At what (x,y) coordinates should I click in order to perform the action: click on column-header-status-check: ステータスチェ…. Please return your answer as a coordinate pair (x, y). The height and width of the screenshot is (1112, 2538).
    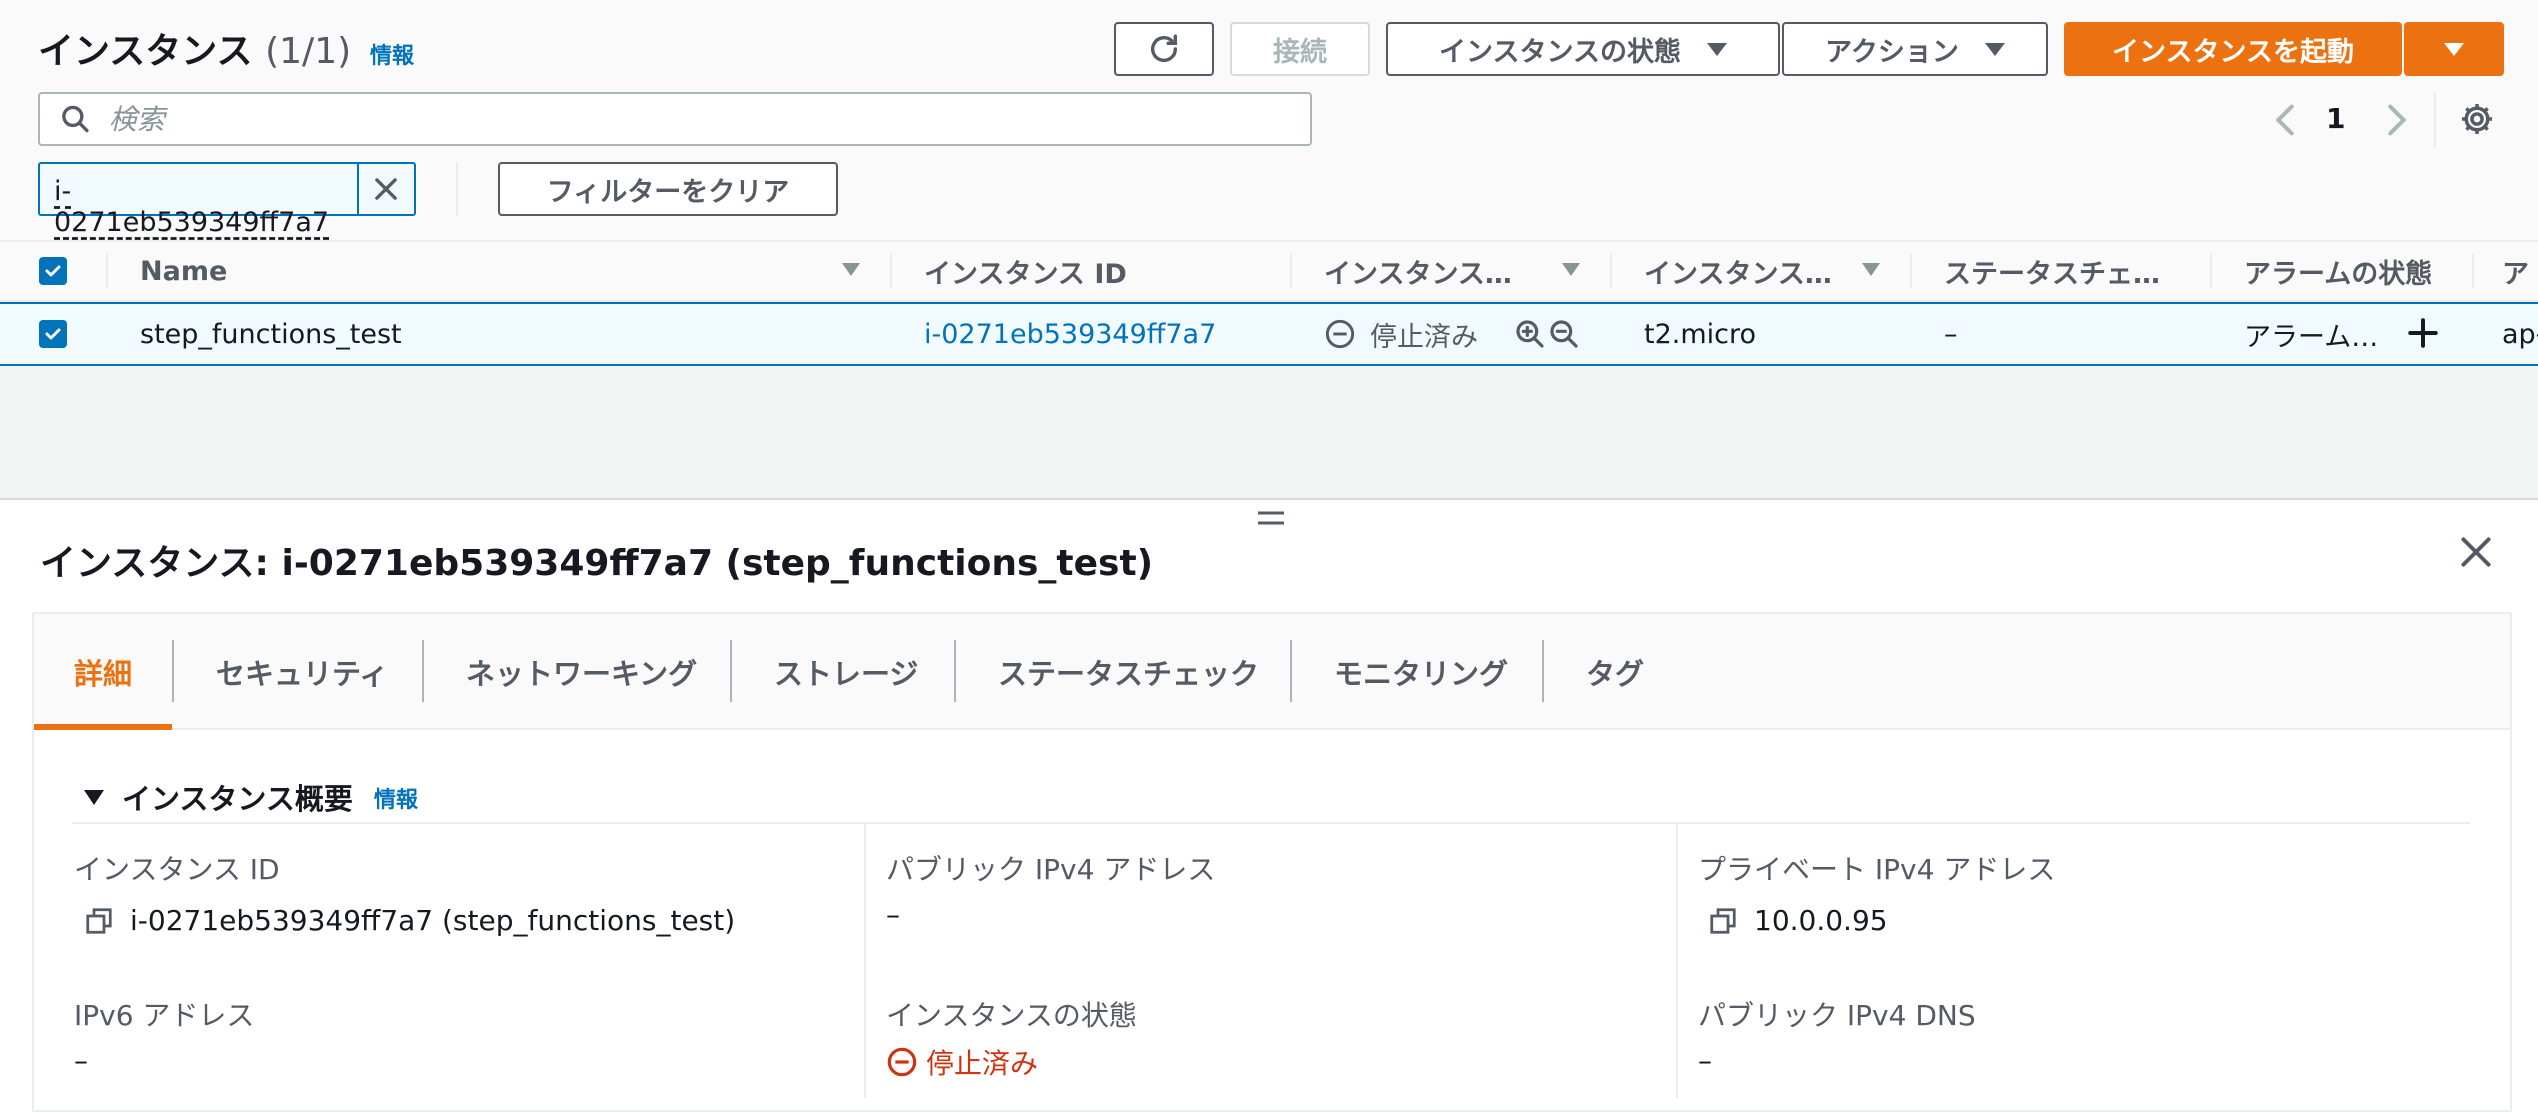
    Looking at the image, I should click on (2074, 271).